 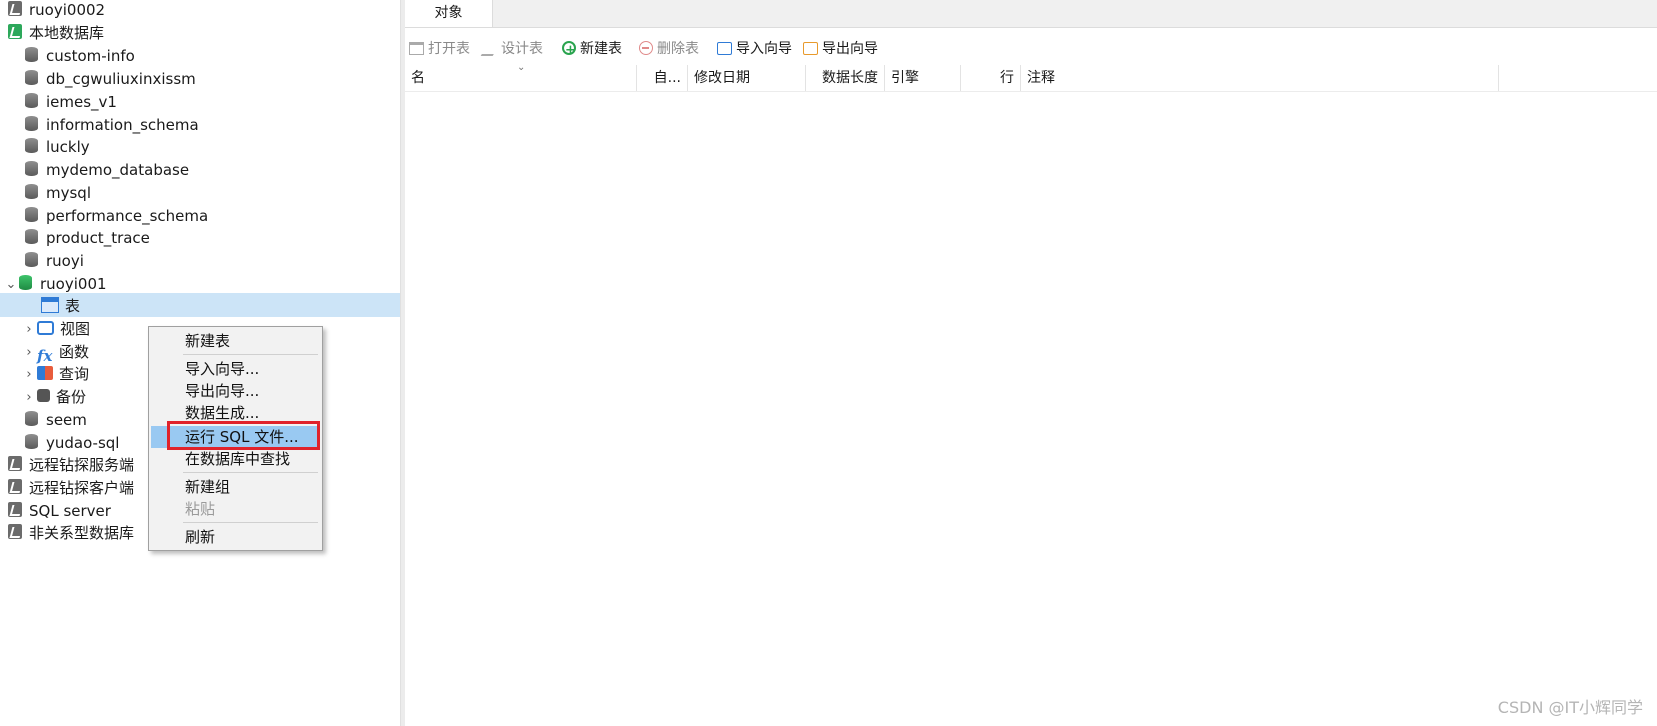 I want to click on database-item: performance_schema, so click(x=116, y=215).